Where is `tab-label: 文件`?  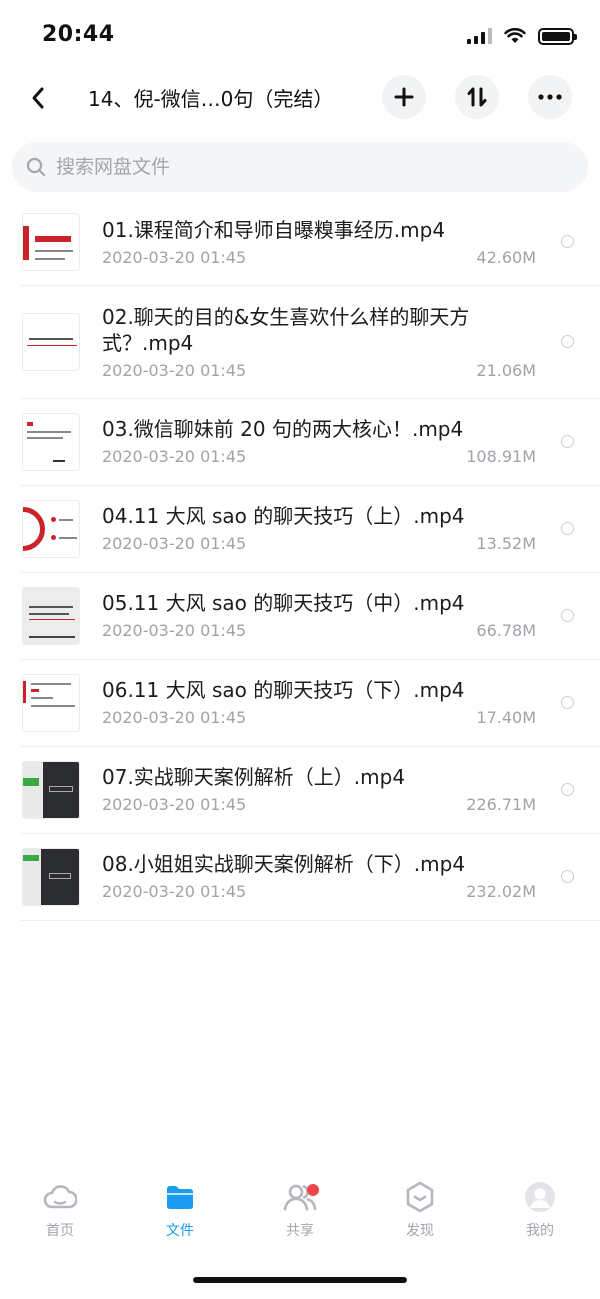 tab-label: 文件 is located at coordinates (180, 1231).